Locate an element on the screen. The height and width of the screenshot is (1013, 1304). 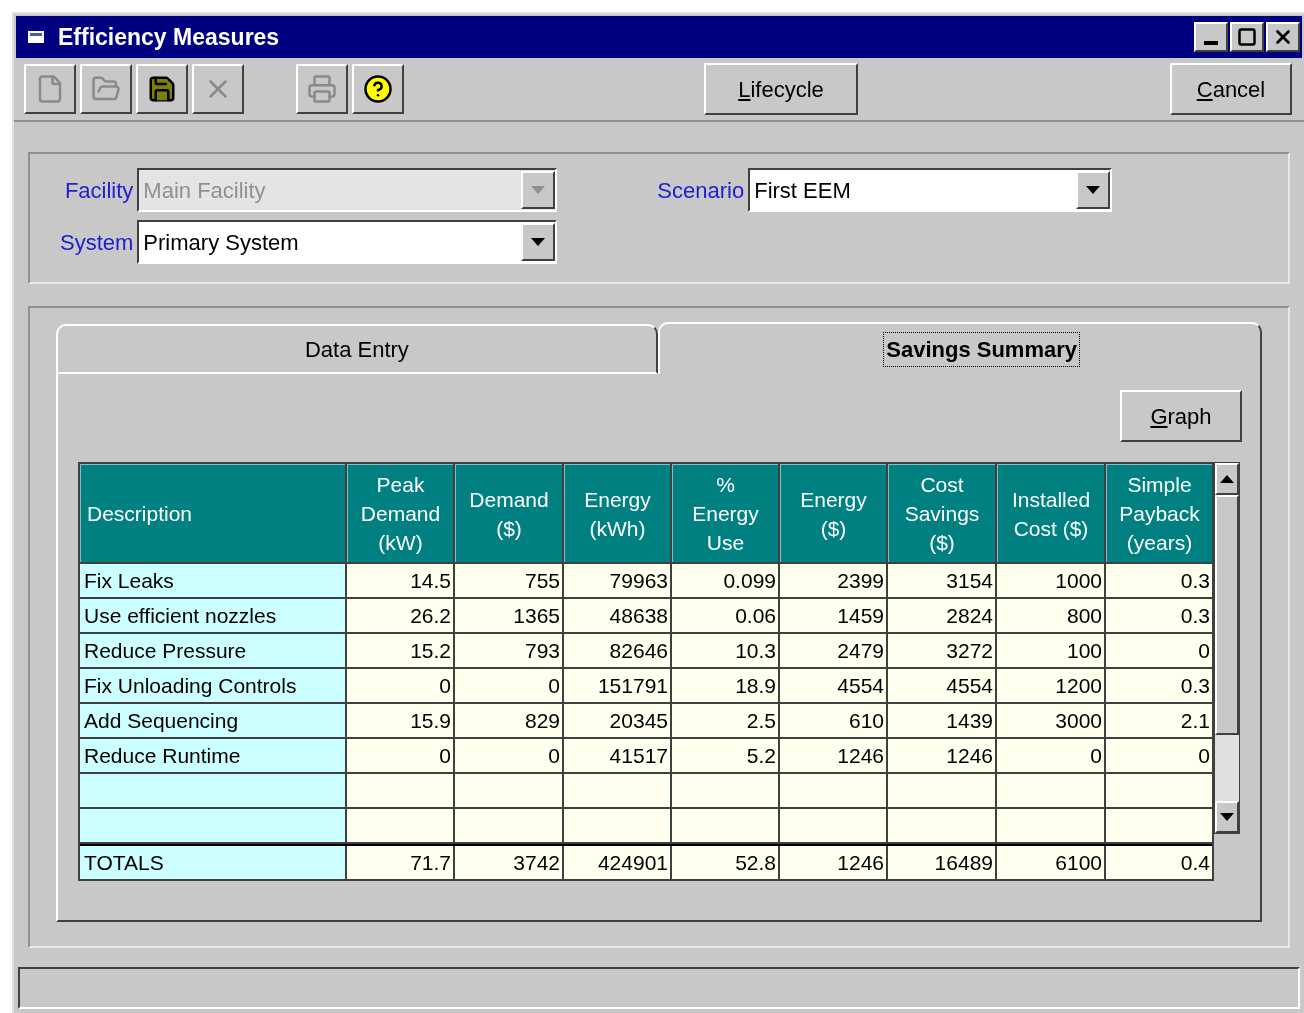
column-header: Installed Cost ($) is located at coordinates (1050, 513).